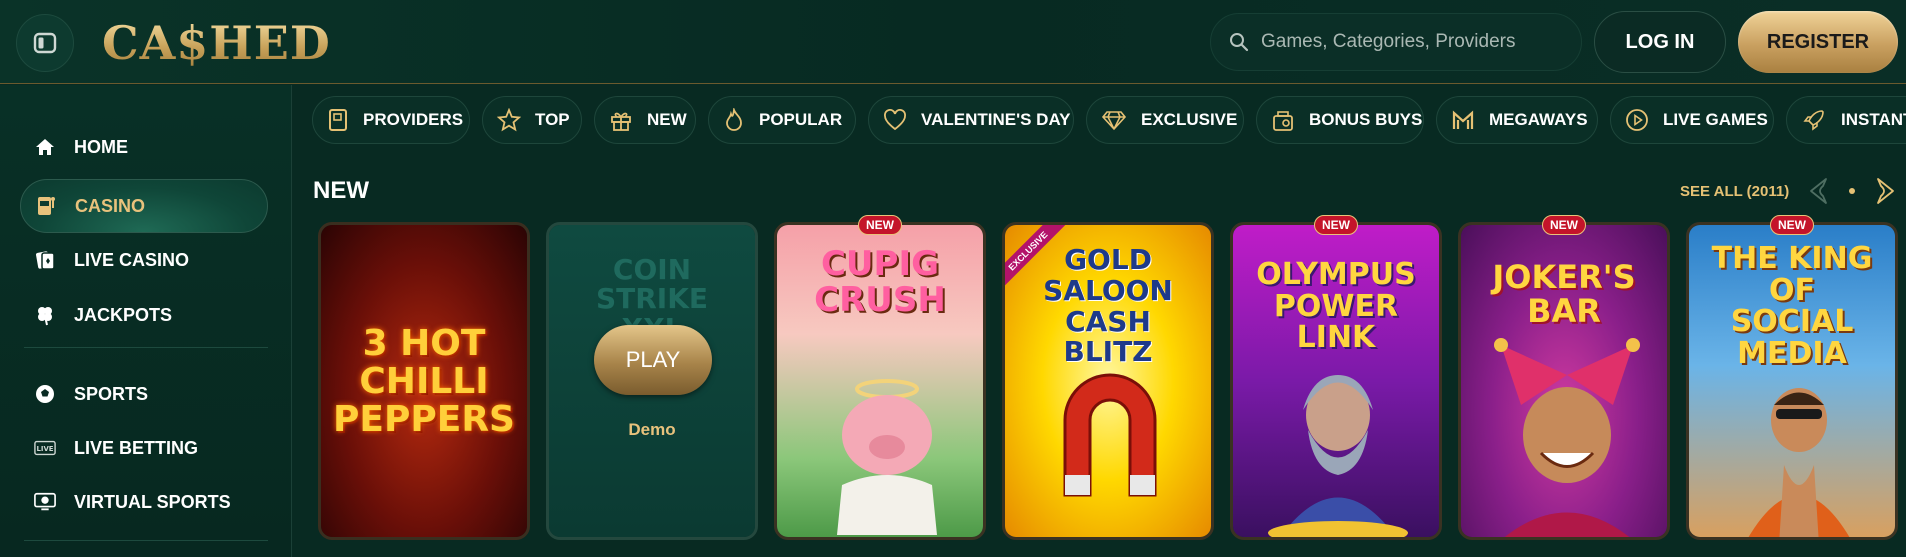 The width and height of the screenshot is (1906, 557). I want to click on sidebar-item-sports: SPORTS, so click(144, 394).